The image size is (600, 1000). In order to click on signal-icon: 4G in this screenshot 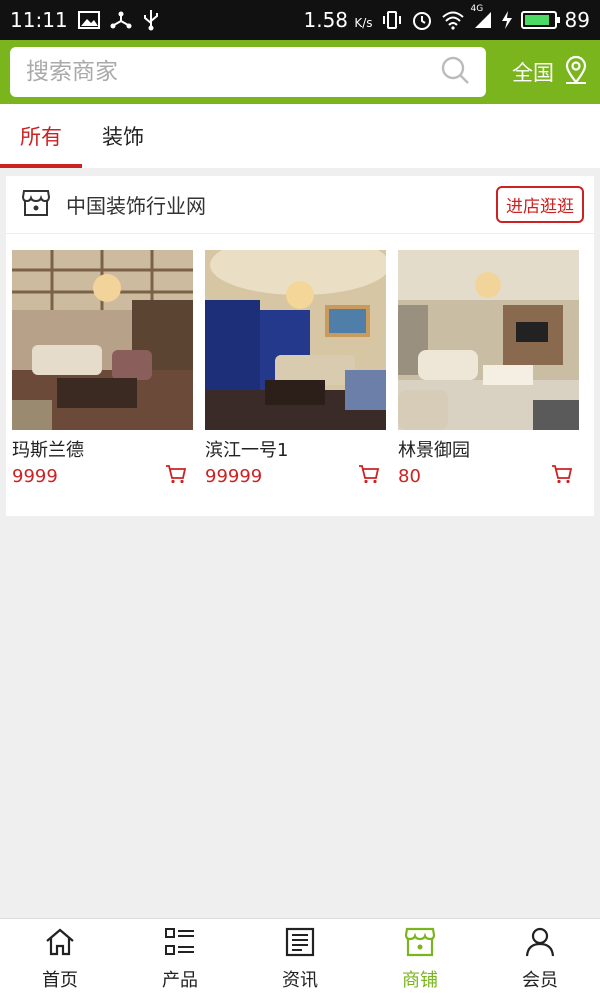, I will do `click(482, 17)`.